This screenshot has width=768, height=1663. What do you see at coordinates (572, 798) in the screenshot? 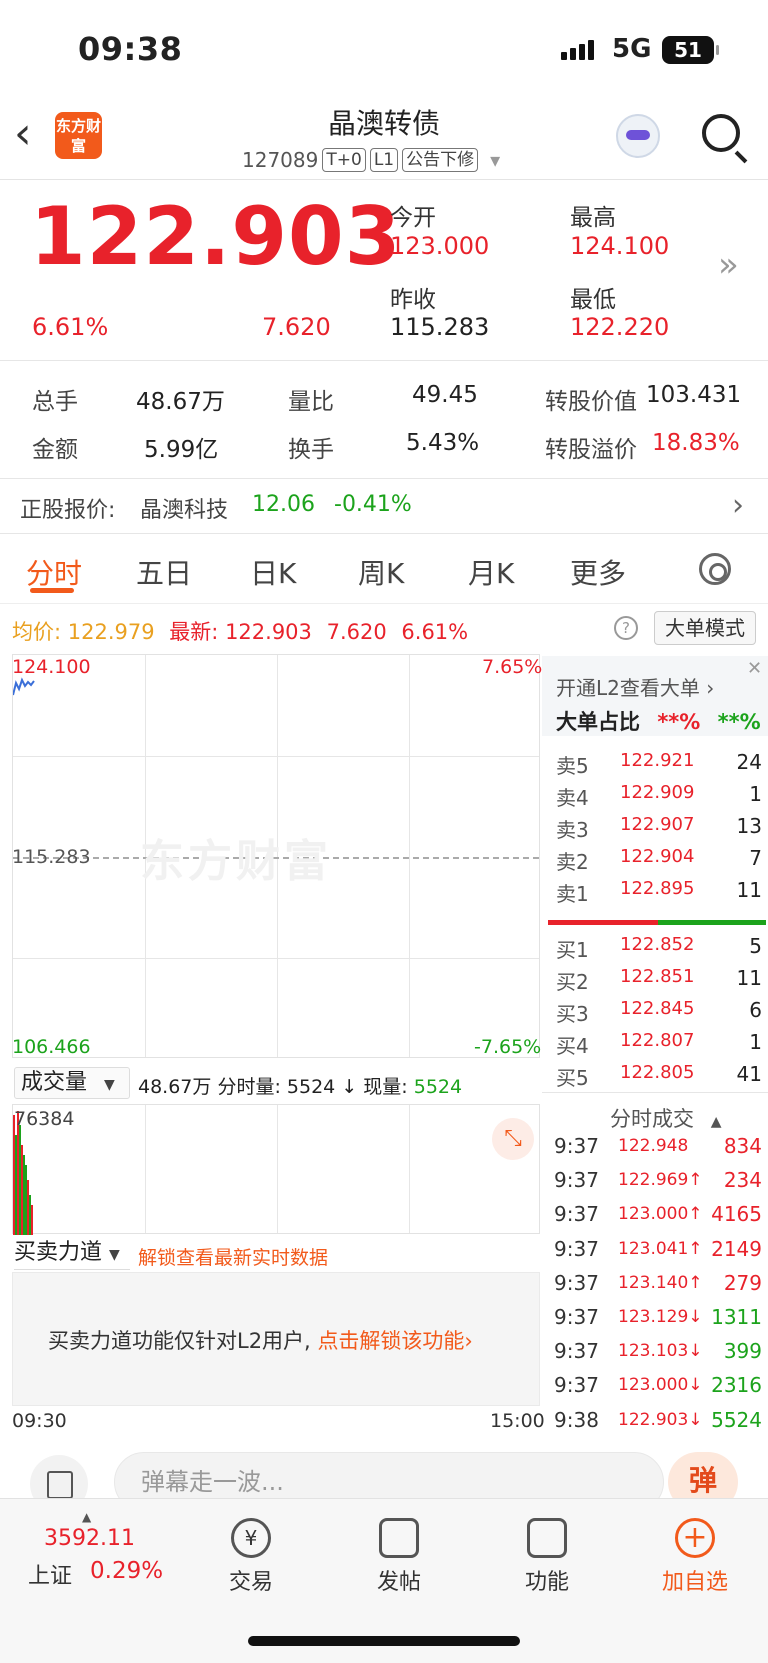
I see `ask-label: 卖4` at bounding box center [572, 798].